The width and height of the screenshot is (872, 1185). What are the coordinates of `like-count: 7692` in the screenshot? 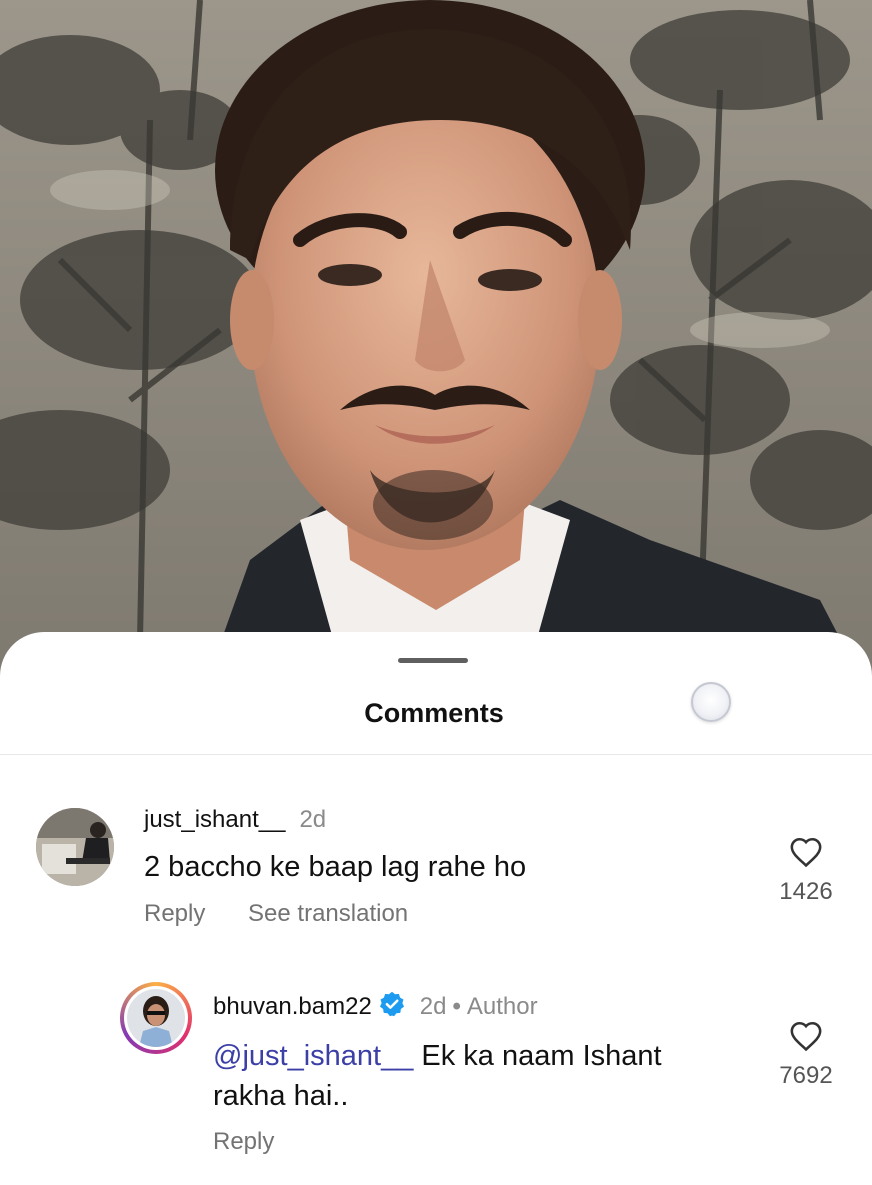 It's located at (806, 1075).